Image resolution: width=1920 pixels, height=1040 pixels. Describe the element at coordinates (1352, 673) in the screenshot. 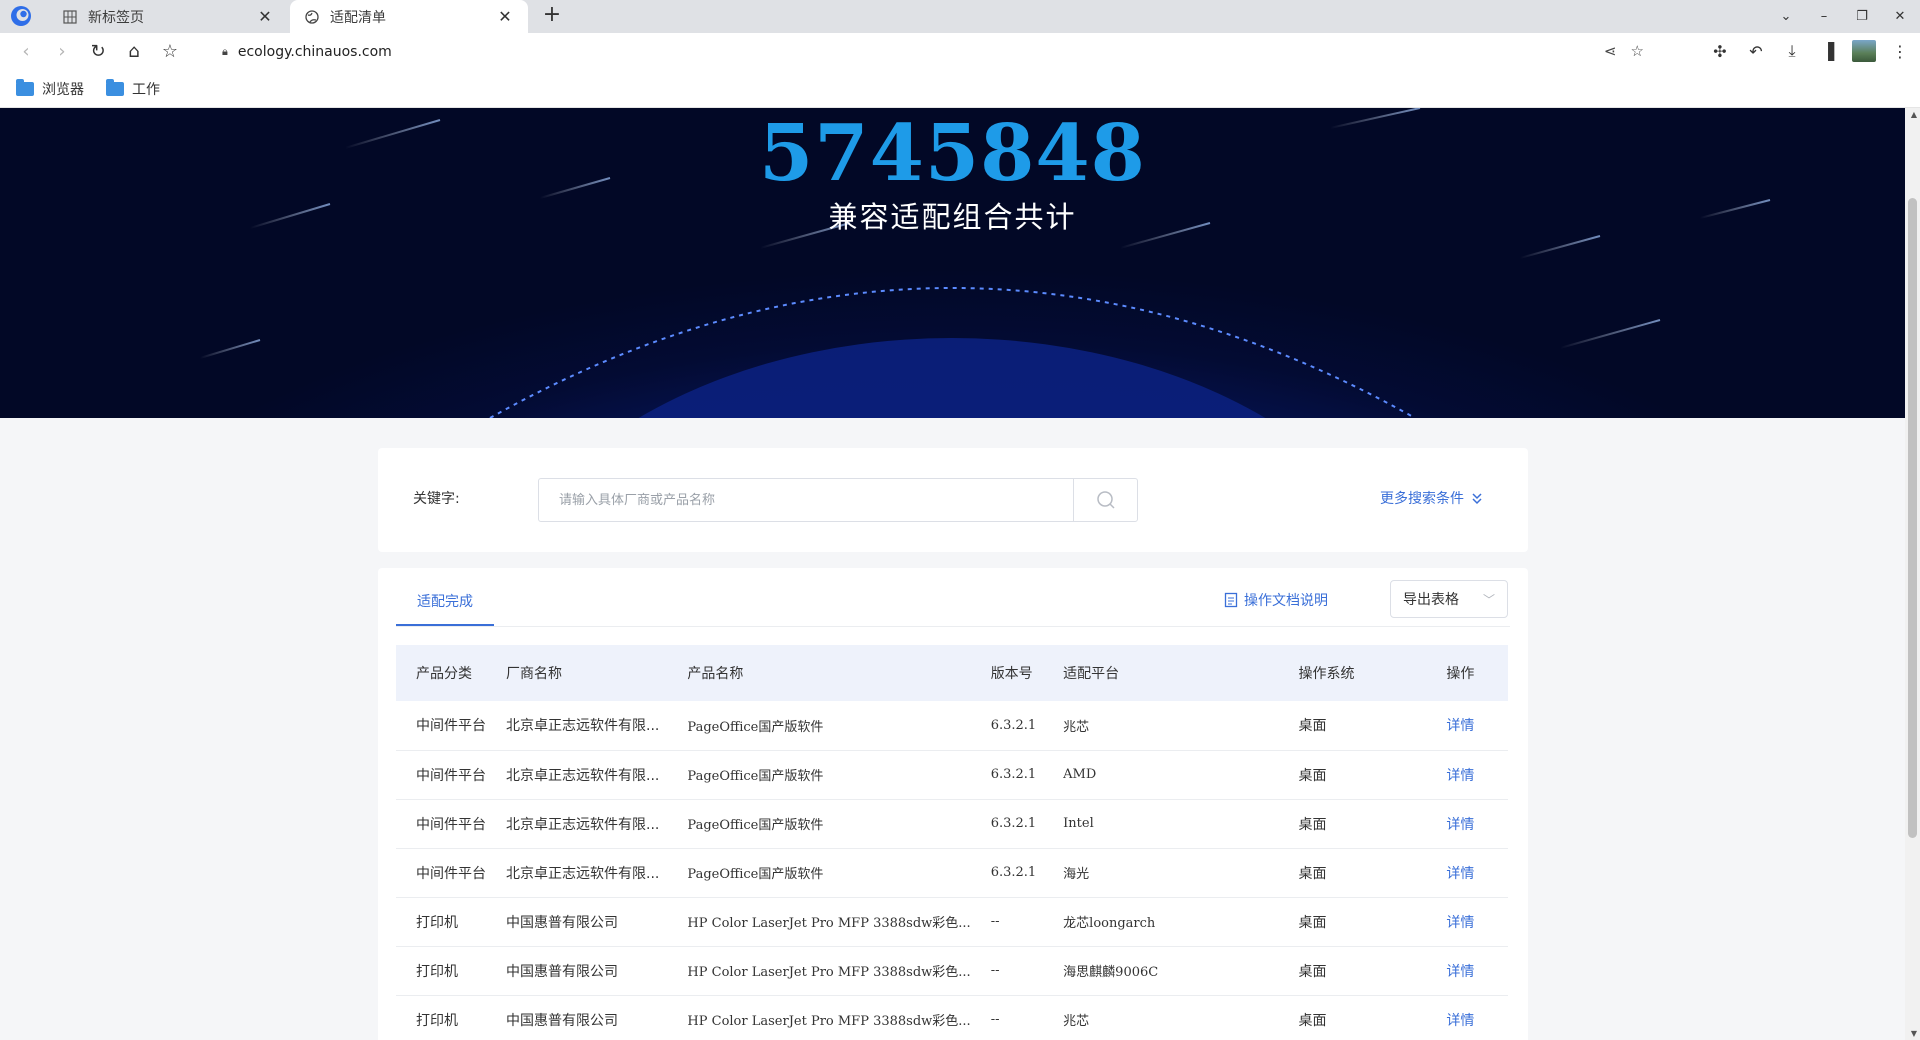

I see `column-header: 操作系统` at that location.